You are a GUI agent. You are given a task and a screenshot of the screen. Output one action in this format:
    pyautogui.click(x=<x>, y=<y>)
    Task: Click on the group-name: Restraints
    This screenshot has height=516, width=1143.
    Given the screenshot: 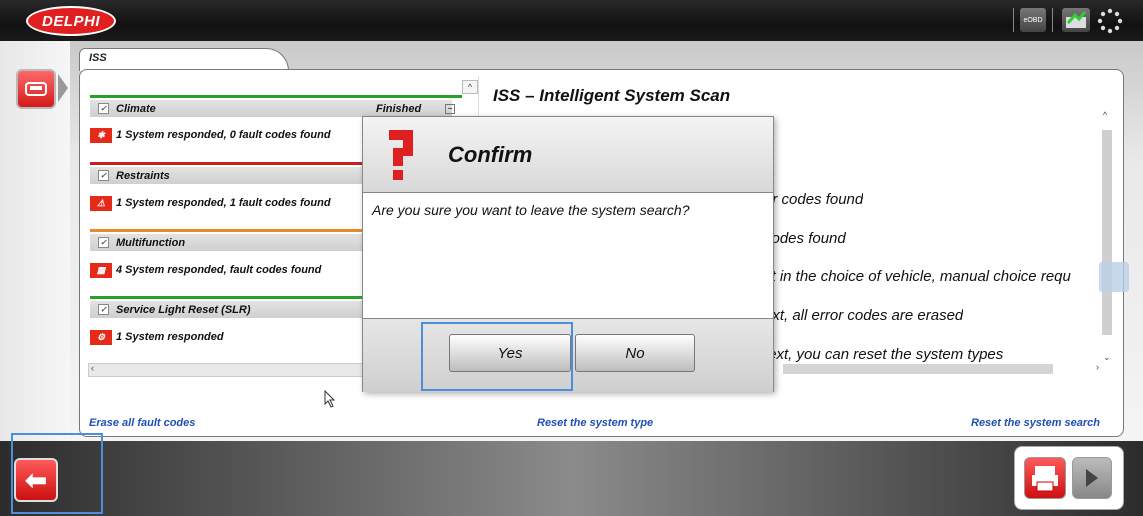 What is the action you would take?
    pyautogui.click(x=143, y=175)
    